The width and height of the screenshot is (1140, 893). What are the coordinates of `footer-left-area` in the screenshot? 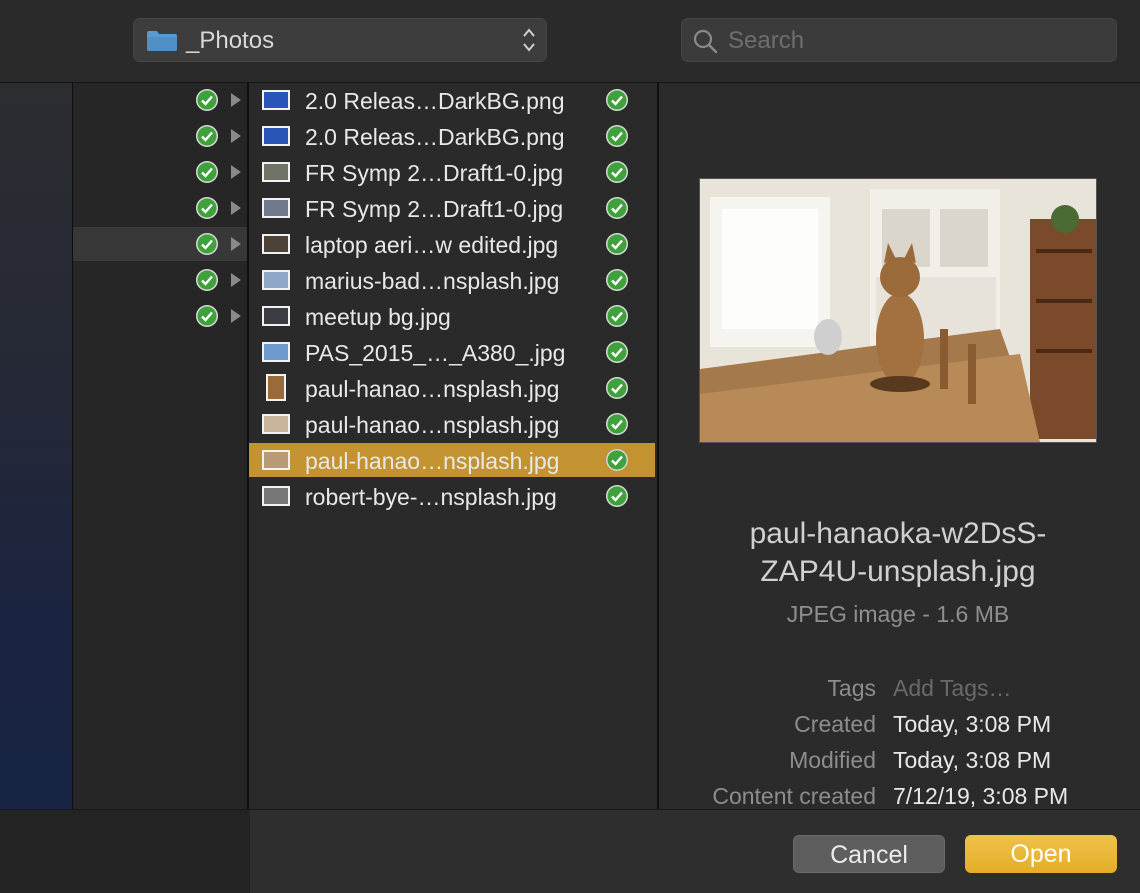 It's located at (125, 851).